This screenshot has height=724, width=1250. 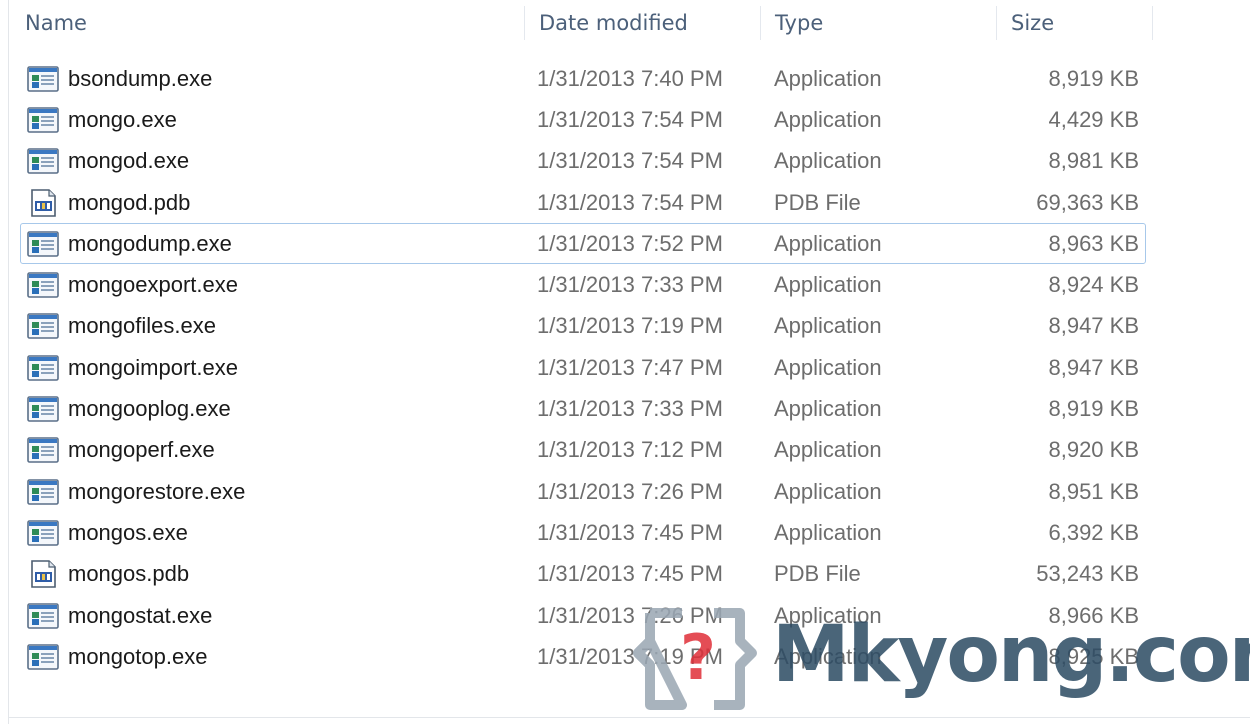 What do you see at coordinates (277, 202) in the screenshot?
I see `file-name-cell: mongod.pdb` at bounding box center [277, 202].